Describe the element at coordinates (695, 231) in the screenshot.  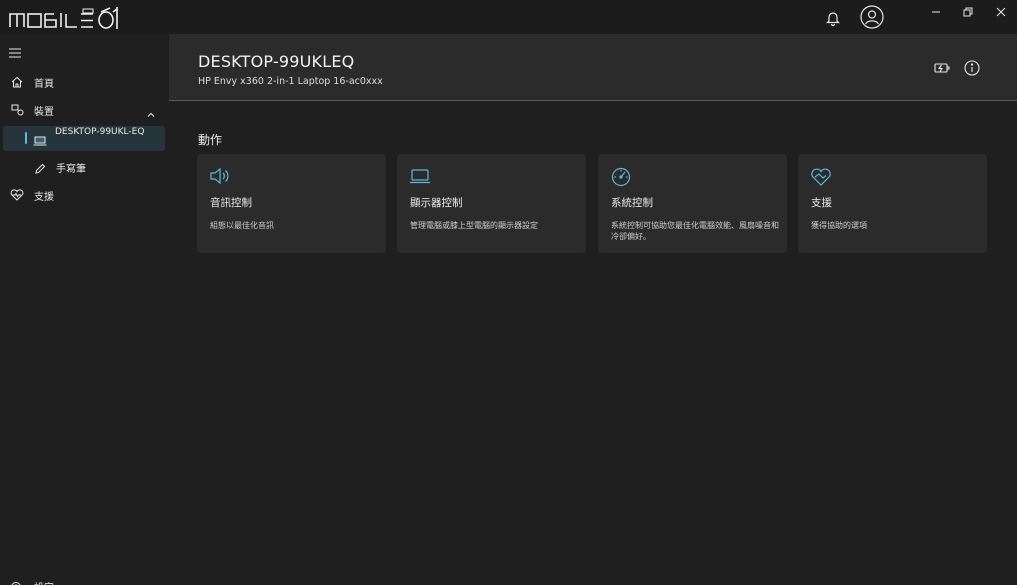
I see `card-description: 系統控制可協助您最佳化電腦效能、風扇噪音和冷卻偏好。` at that location.